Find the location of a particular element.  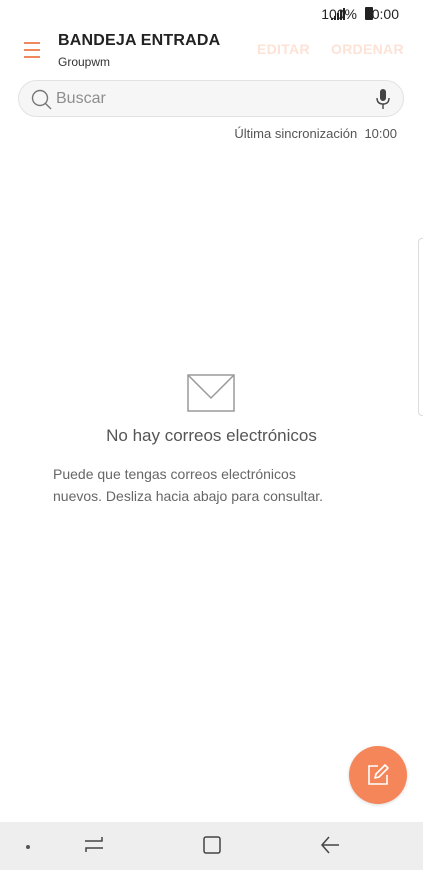

search-icon is located at coordinates (41, 99).